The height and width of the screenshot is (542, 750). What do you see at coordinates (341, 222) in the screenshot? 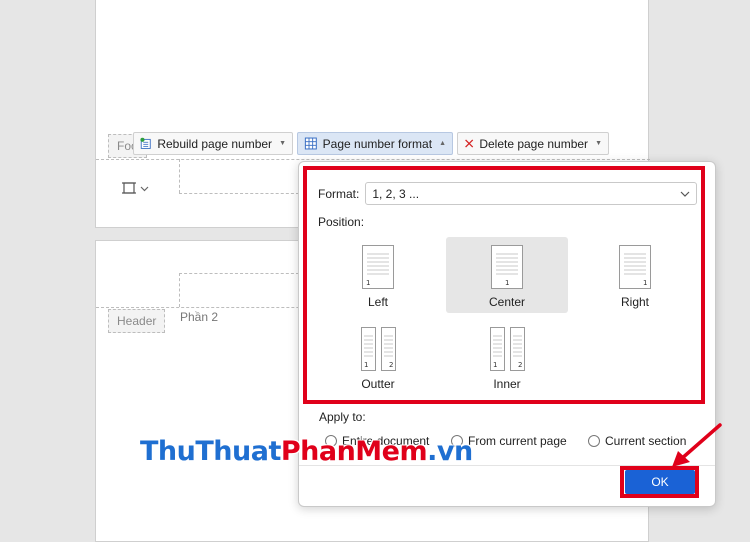
I see `position-label: Position:` at bounding box center [341, 222].